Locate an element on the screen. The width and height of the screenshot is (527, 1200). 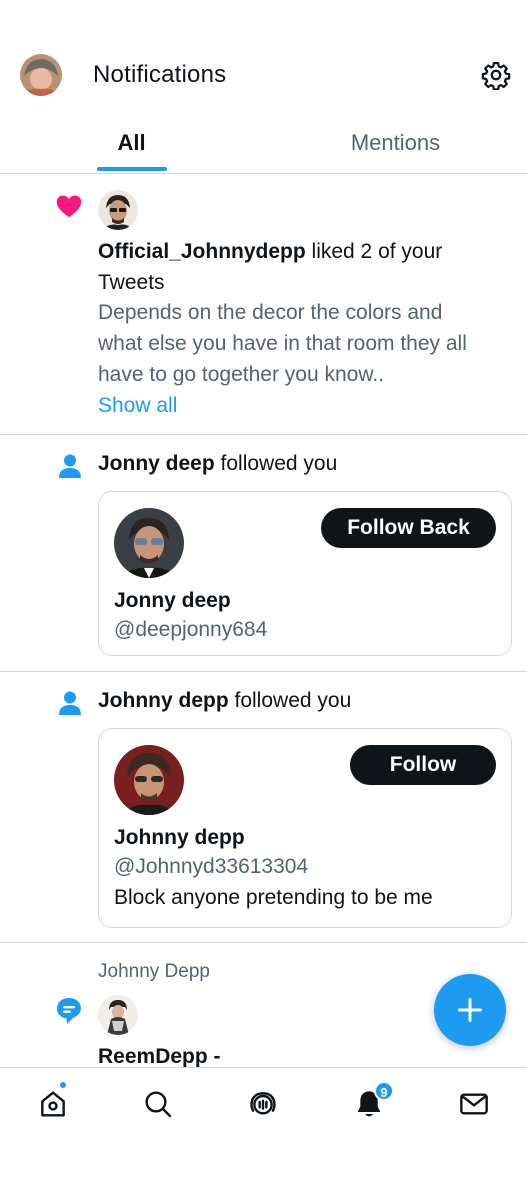
search-icon is located at coordinates (158, 1104).